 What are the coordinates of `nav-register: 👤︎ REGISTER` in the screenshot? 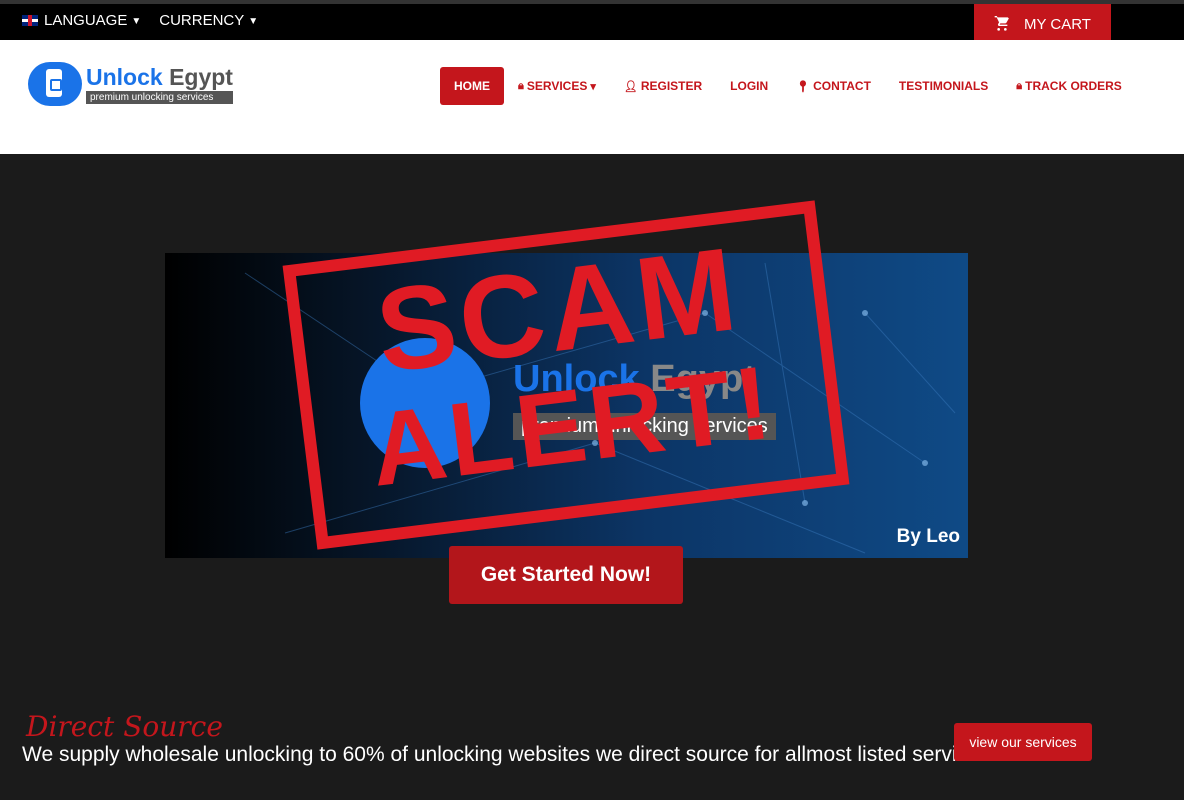 It's located at (663, 86).